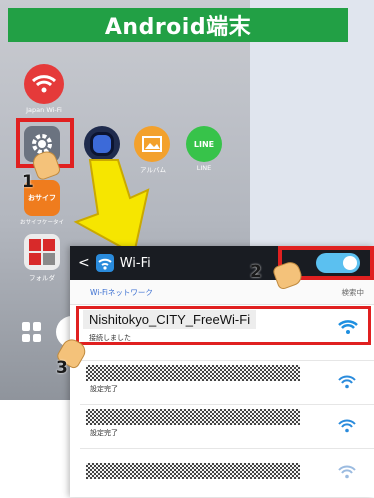 The image size is (374, 498). I want to click on line-icon: LINE, so click(204, 144).